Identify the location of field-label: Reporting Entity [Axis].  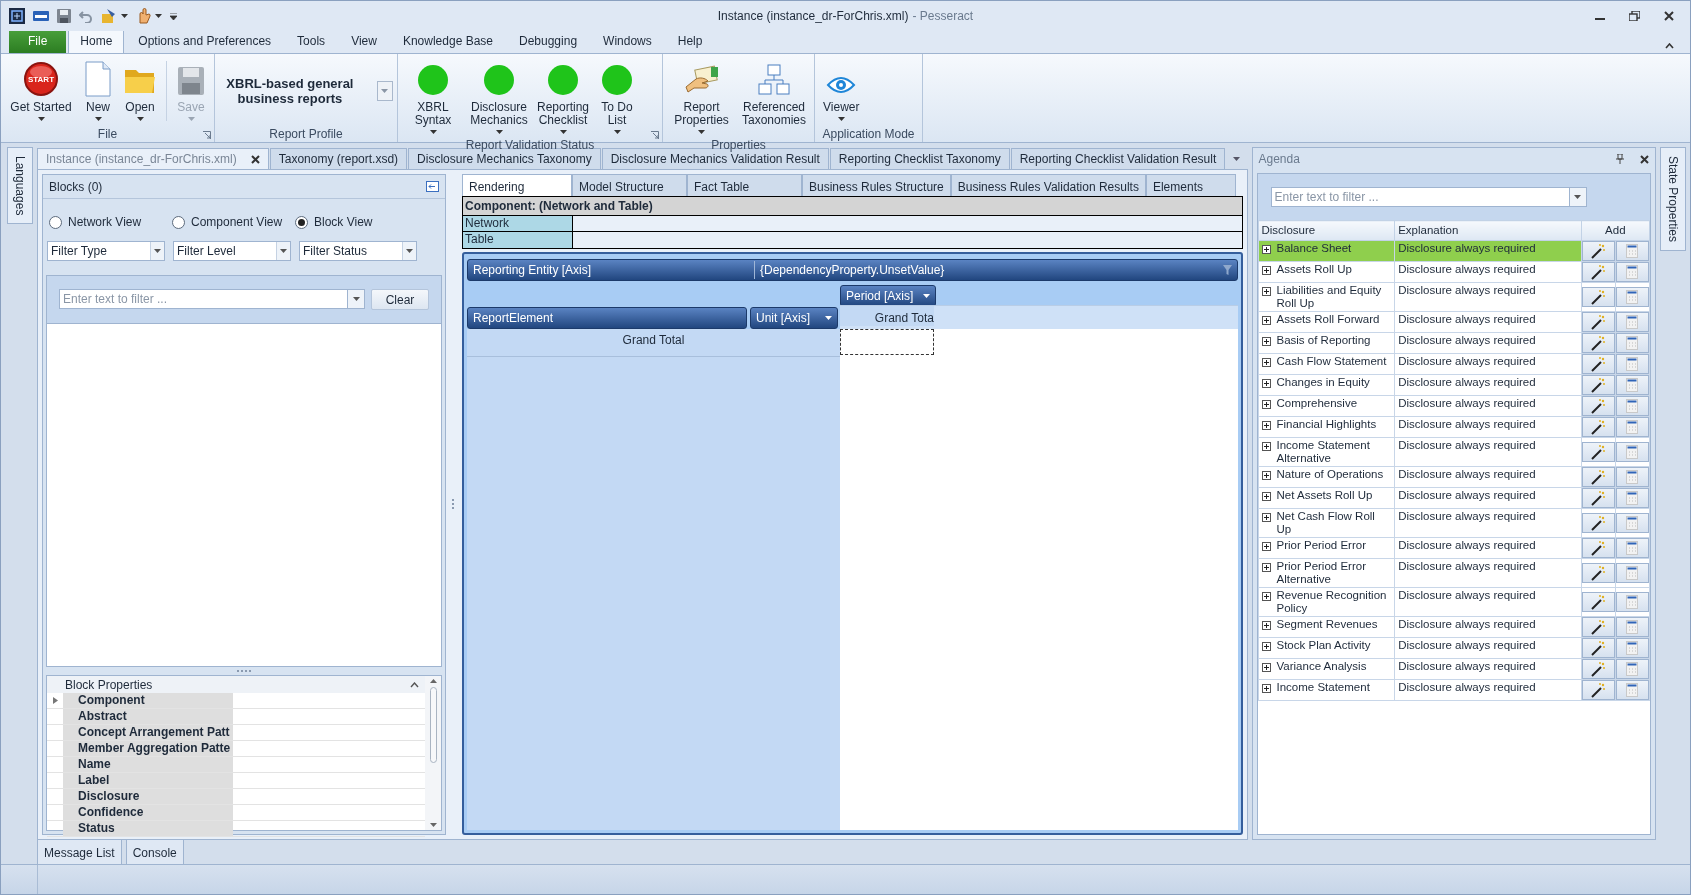
(614, 270).